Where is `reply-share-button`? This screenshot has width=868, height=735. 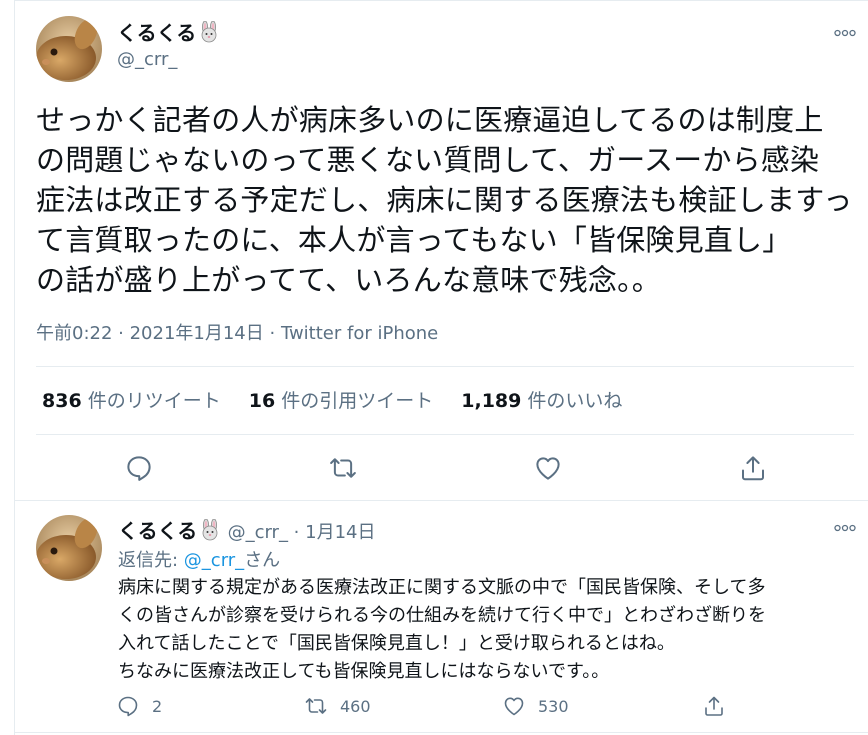
reply-share-button is located at coordinates (720, 706).